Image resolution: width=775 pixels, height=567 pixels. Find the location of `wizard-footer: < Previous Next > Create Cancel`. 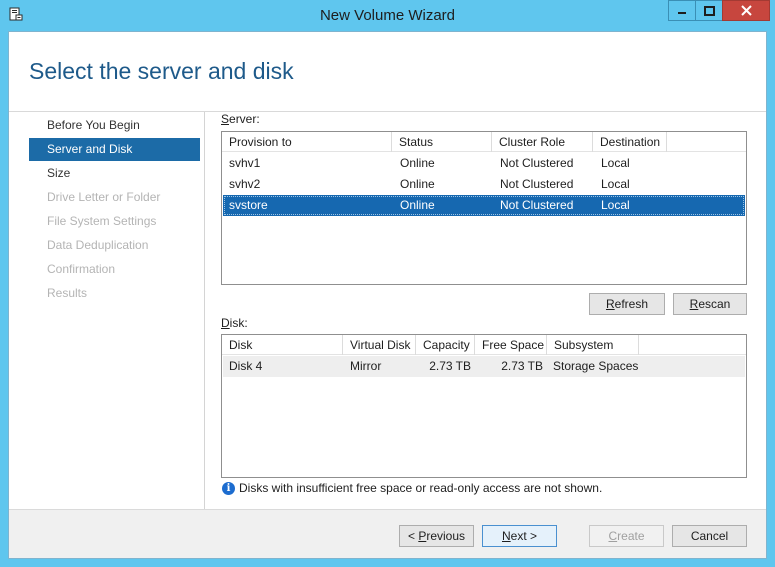

wizard-footer: < Previous Next > Create Cancel is located at coordinates (387, 533).